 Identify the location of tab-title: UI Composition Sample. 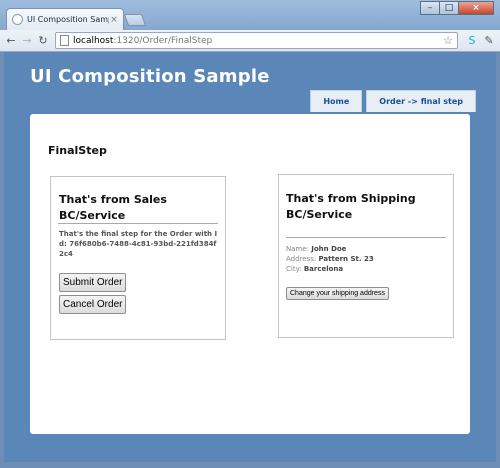
(68, 19).